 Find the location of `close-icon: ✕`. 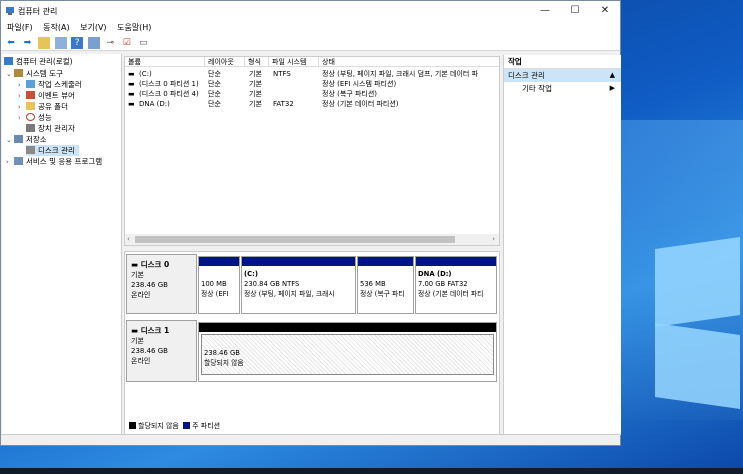

close-icon: ✕ is located at coordinates (605, 11).